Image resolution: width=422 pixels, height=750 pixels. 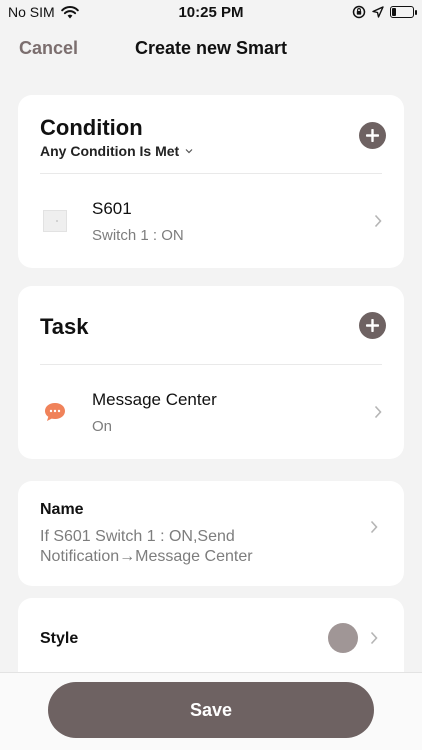 I want to click on condition-mode-label: Any Condition Is Met, so click(x=110, y=151).